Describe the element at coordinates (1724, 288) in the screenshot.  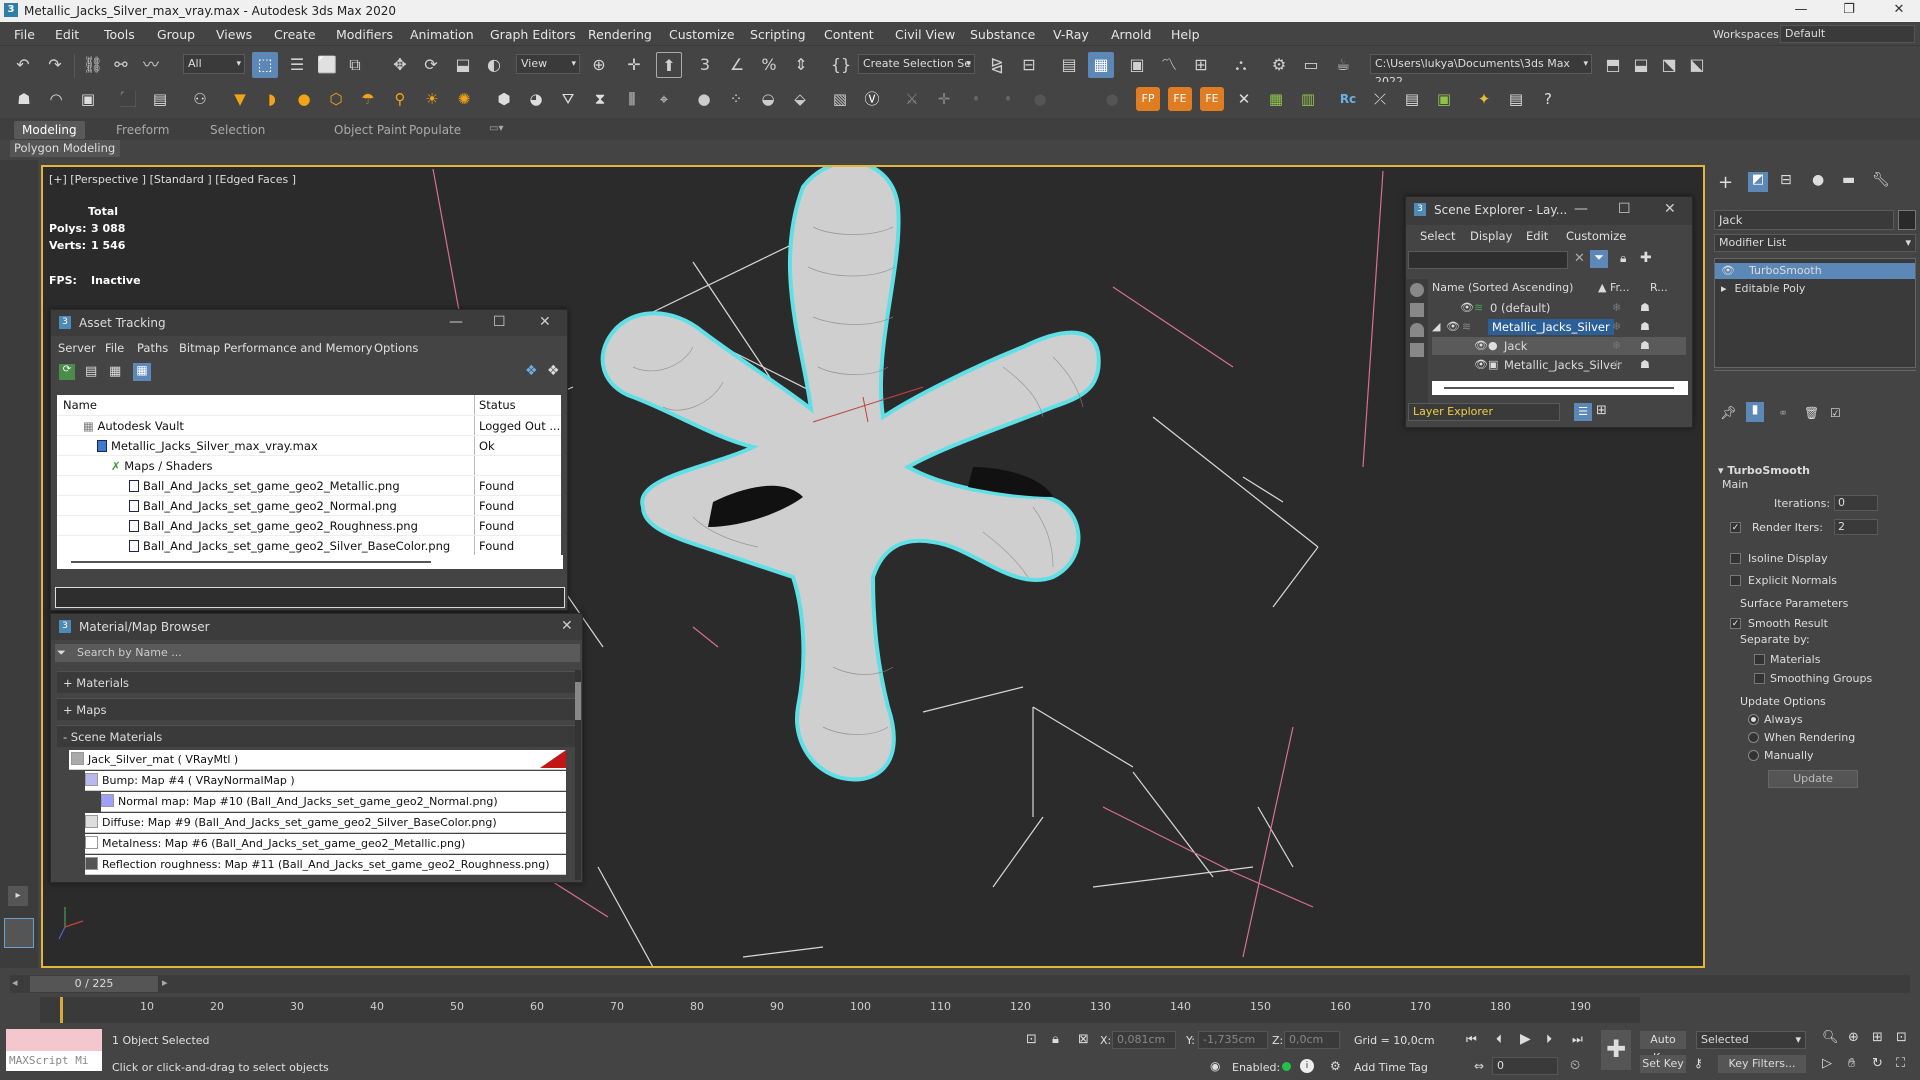
I see `expand-icon: ▸` at that location.